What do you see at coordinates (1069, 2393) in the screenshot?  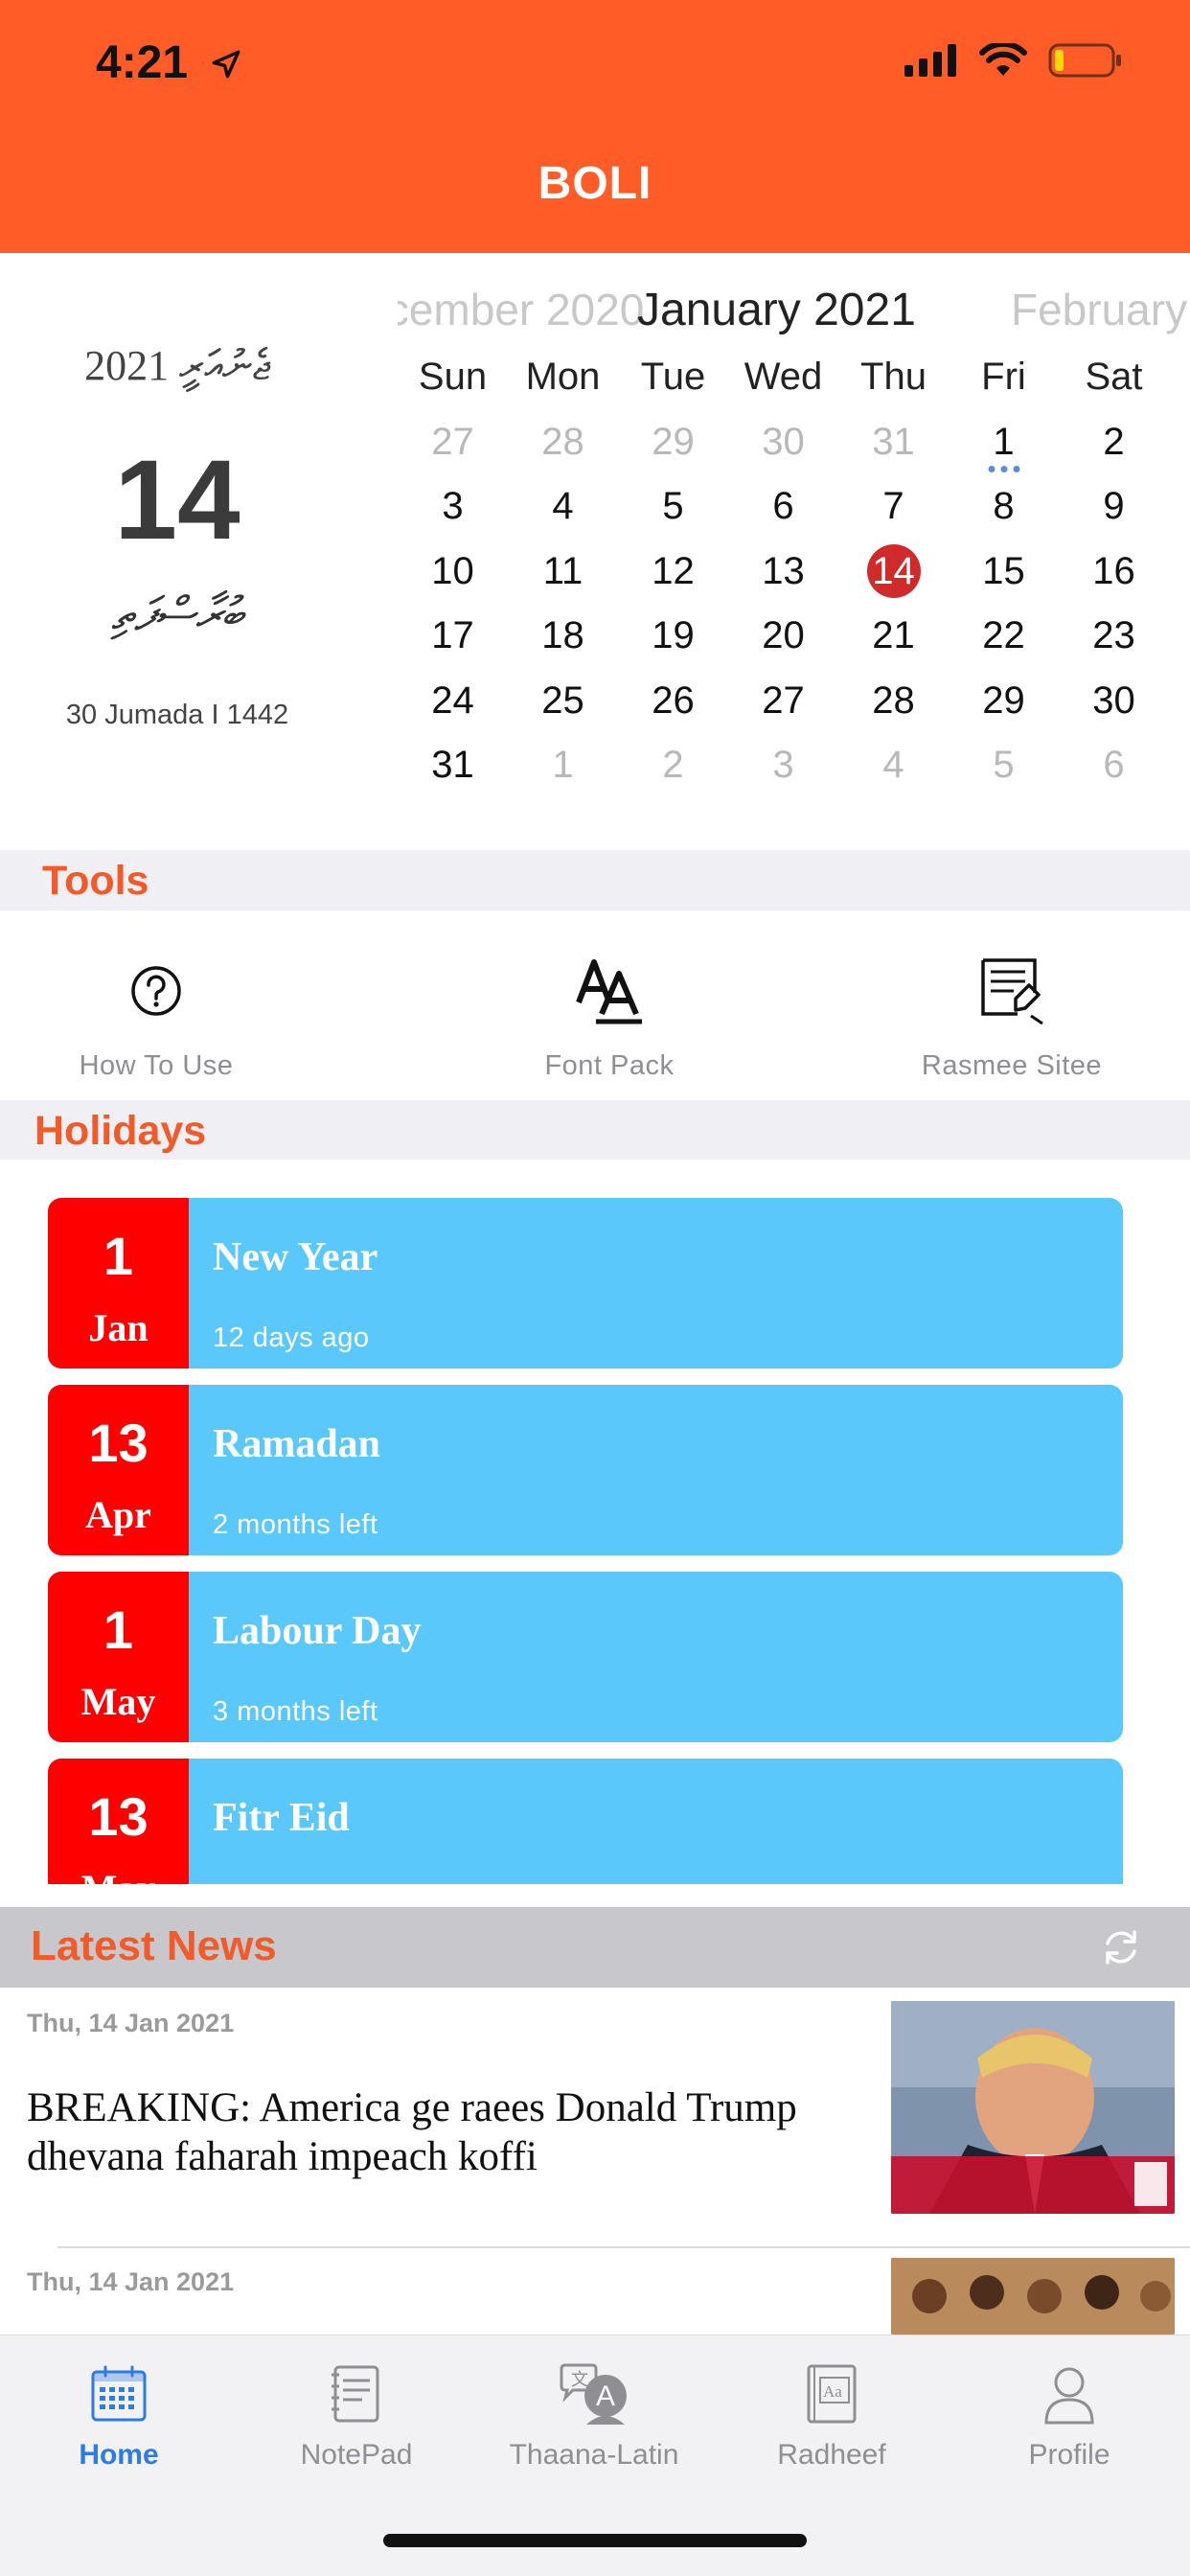 I see `person-icon` at bounding box center [1069, 2393].